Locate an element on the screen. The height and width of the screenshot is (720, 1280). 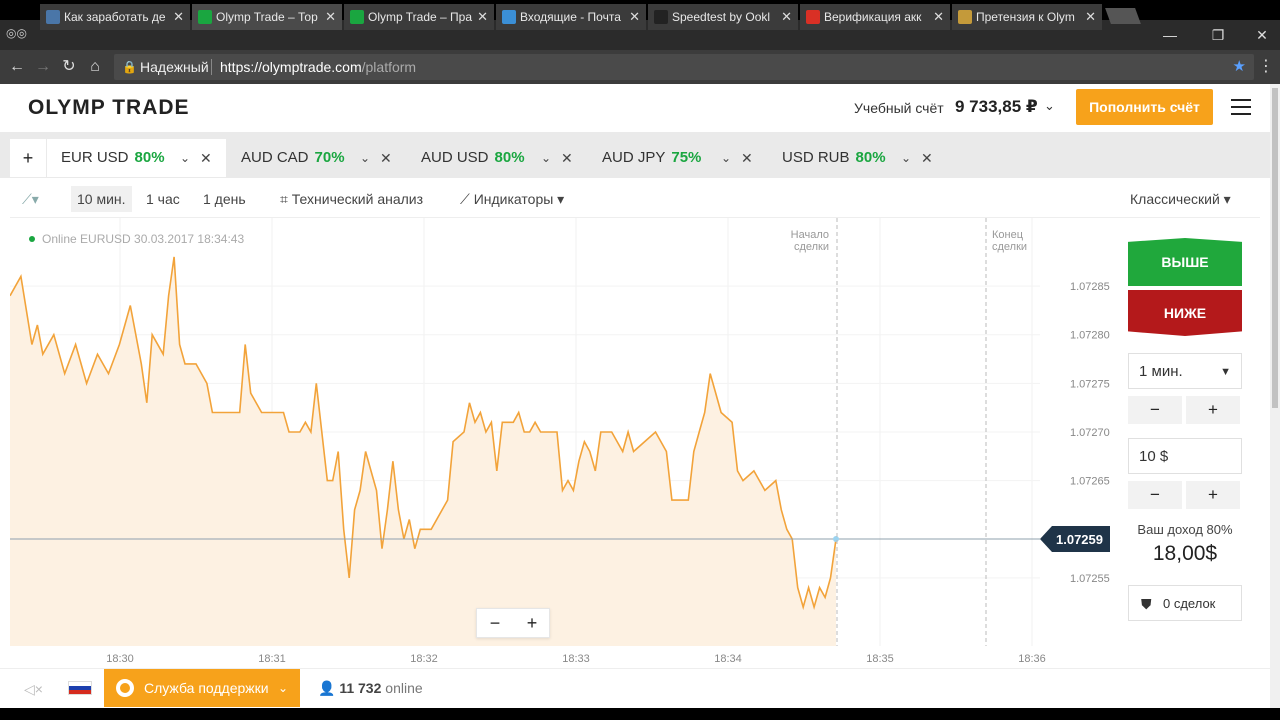
chart-type-icon: ⟋▾ is located at coordinates (30, 199).